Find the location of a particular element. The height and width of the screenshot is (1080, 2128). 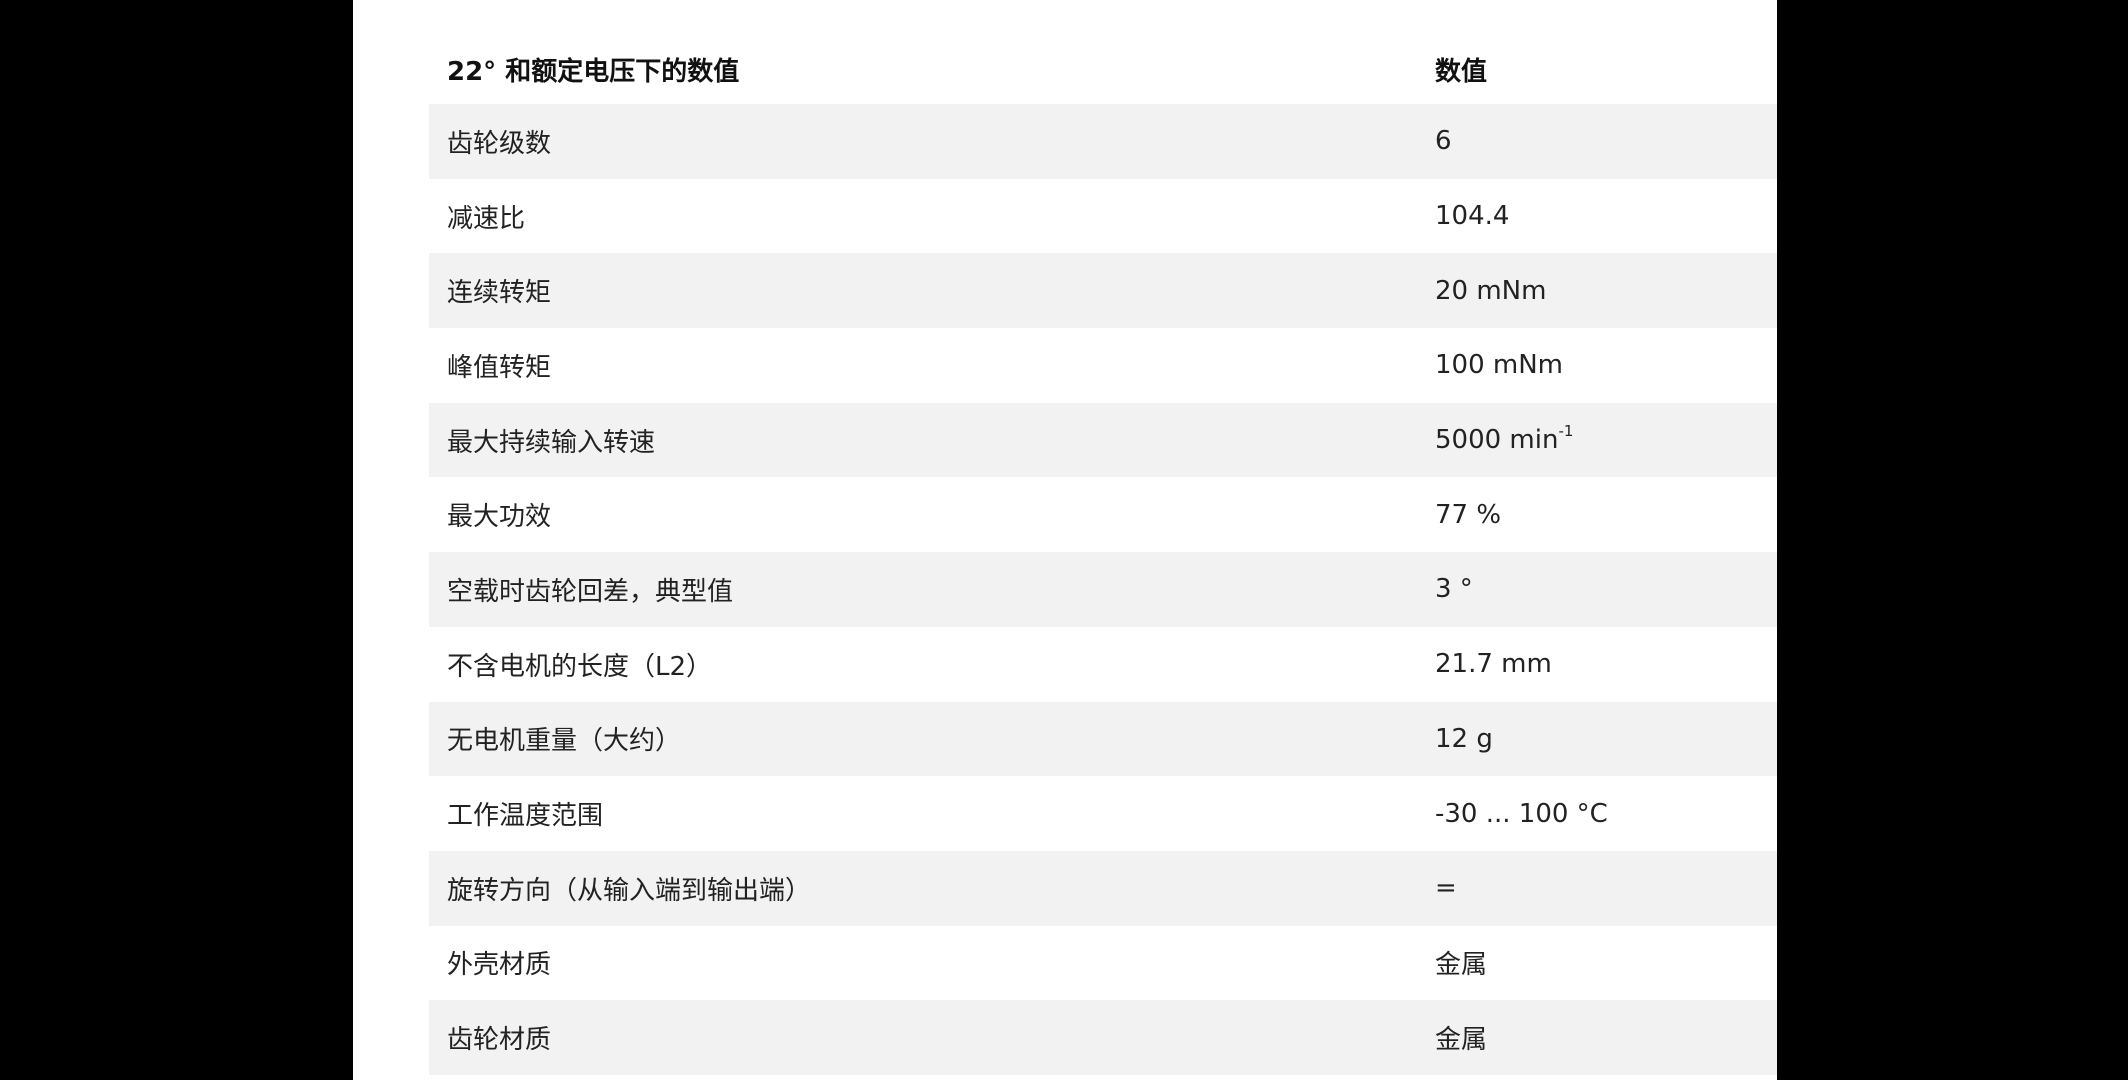

table-row: 齿轮材质 金属 is located at coordinates (1103, 1037).